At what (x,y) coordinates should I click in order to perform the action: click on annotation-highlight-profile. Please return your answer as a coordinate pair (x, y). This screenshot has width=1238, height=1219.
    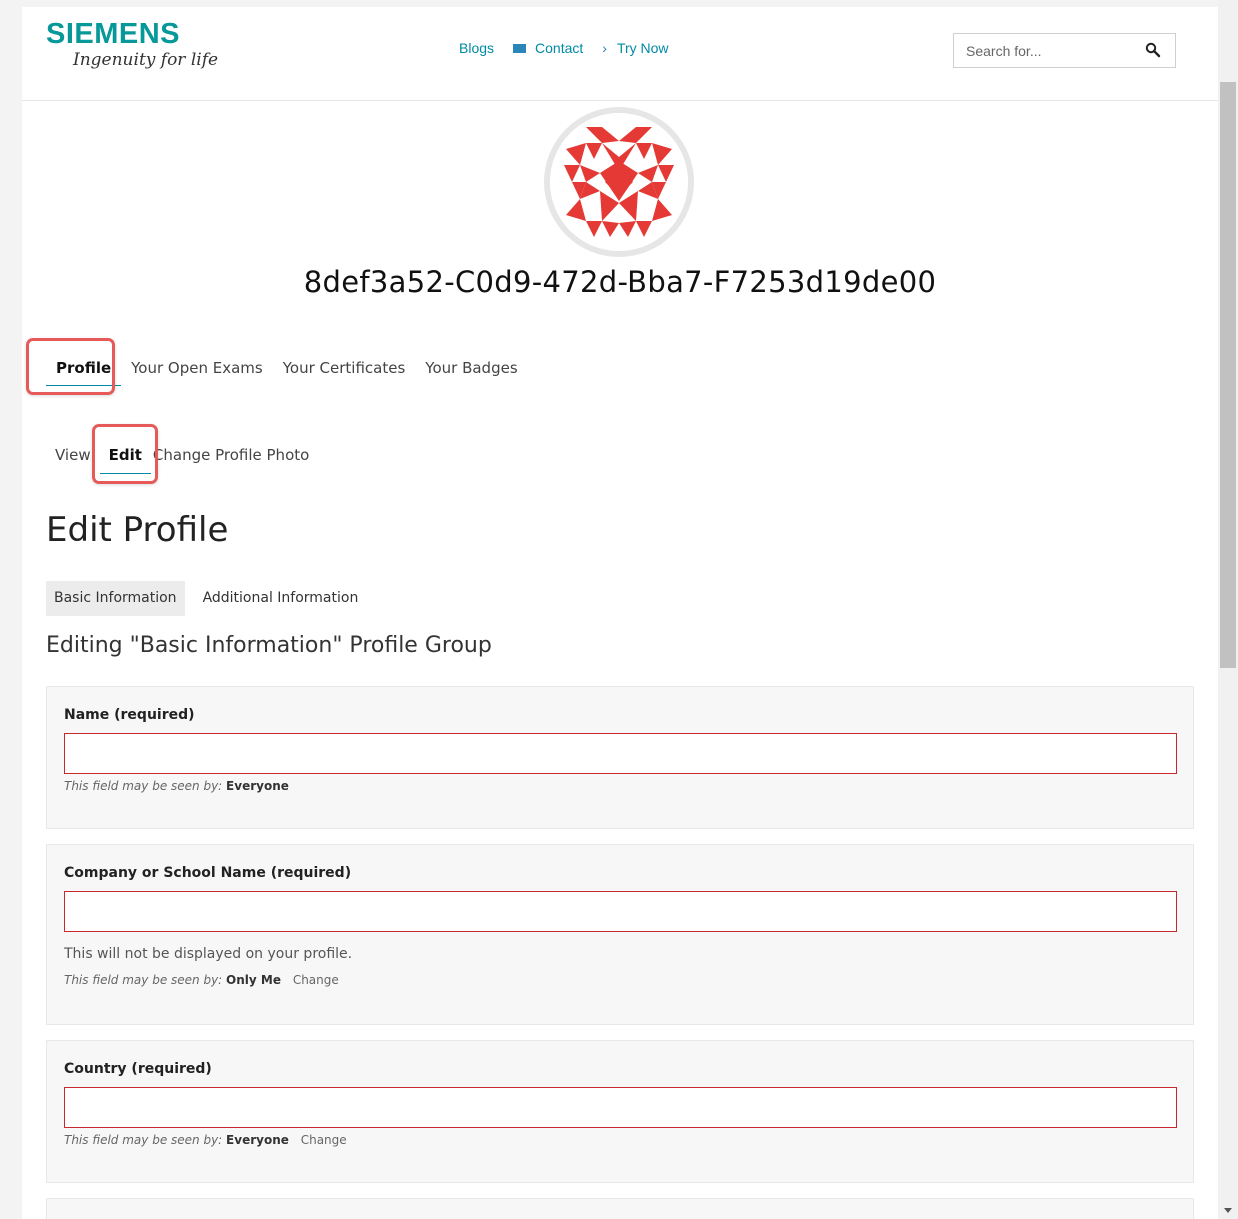
    Looking at the image, I should click on (70, 366).